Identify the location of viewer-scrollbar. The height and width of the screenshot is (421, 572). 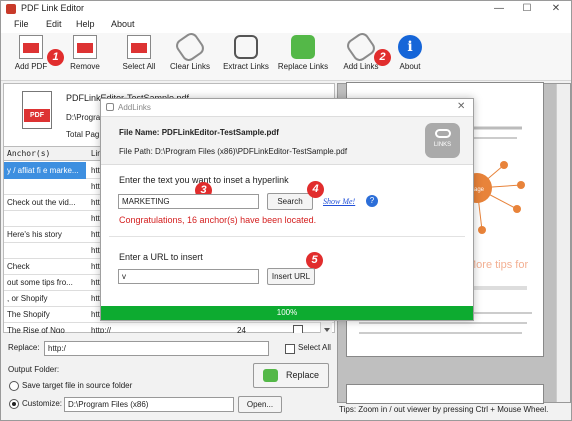
(563, 243).